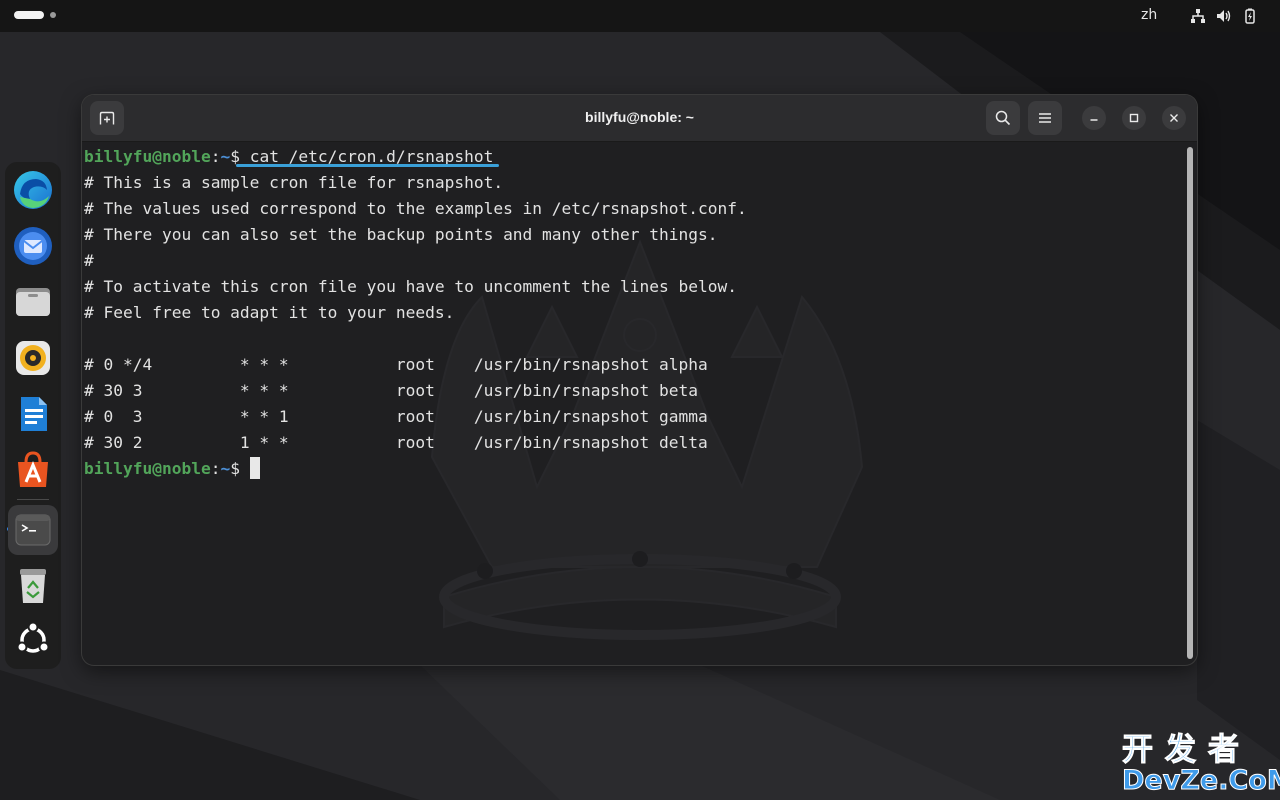 The image size is (1280, 800). What do you see at coordinates (1250, 16) in the screenshot?
I see `battery-icon` at bounding box center [1250, 16].